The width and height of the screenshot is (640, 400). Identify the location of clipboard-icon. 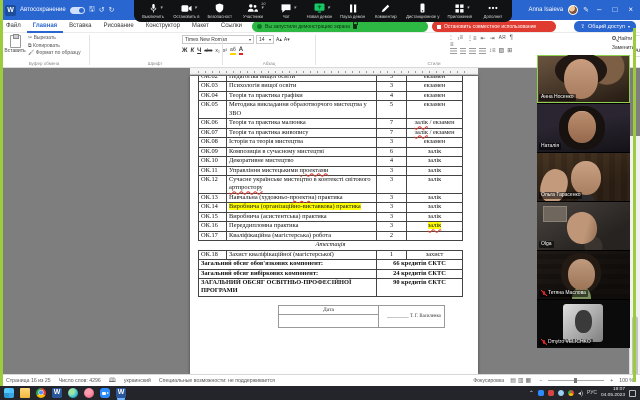
(15, 41).